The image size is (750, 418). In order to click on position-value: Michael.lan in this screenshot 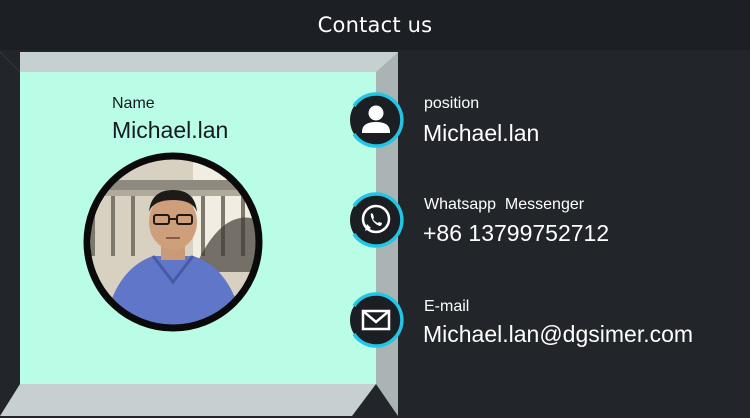, I will do `click(481, 133)`.